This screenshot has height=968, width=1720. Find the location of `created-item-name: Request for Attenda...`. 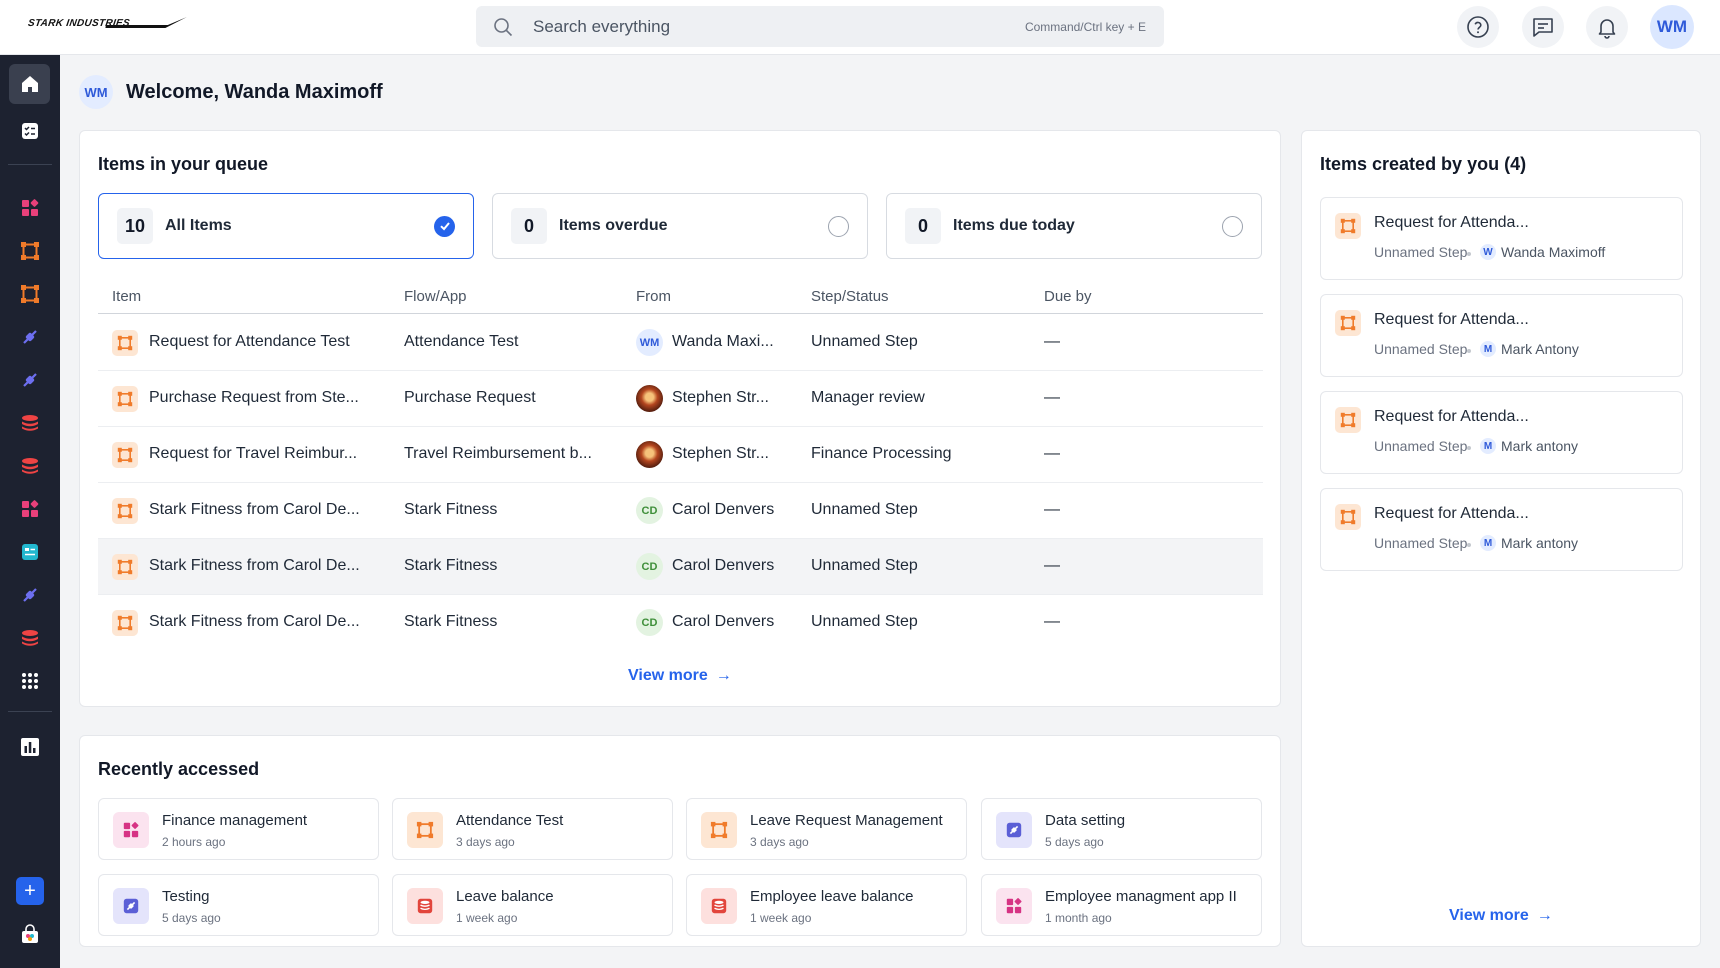

created-item-name: Request for Attenda... is located at coordinates (1451, 222).